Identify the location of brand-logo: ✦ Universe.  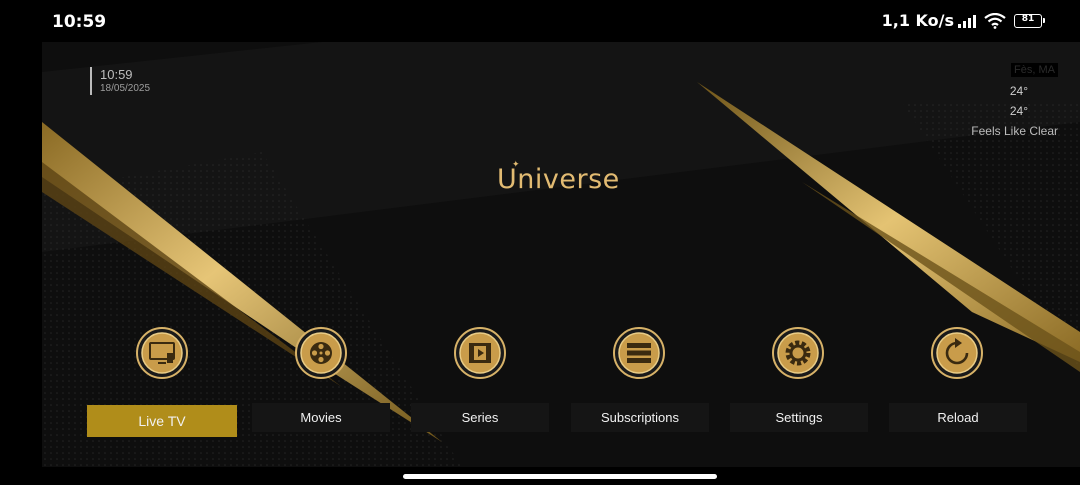
(558, 177).